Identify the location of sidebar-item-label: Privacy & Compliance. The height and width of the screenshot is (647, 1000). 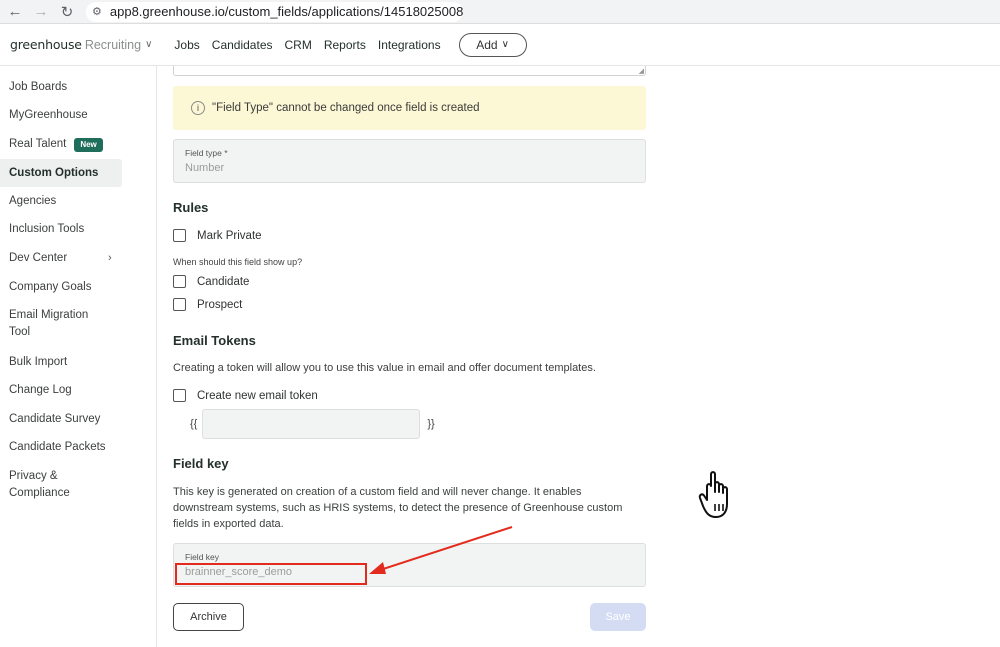
(39, 484).